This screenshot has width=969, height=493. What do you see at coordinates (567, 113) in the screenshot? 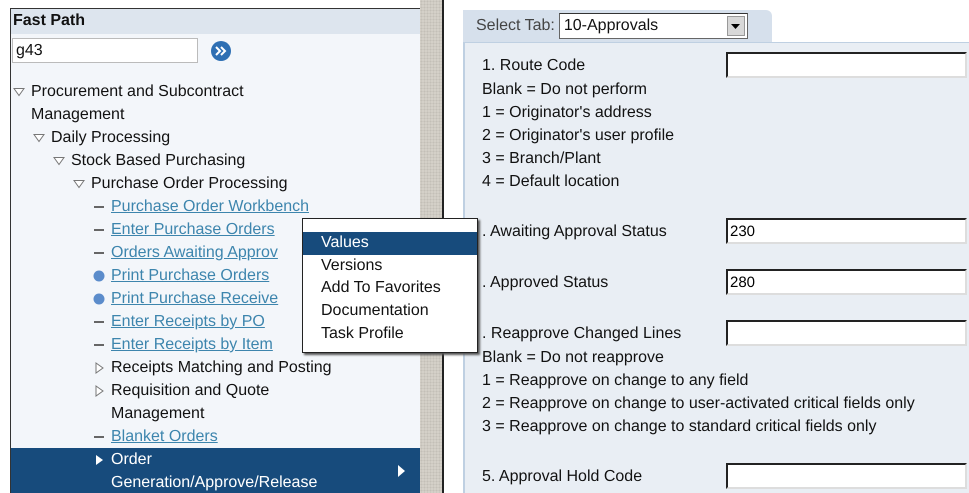
I see `hint-text: 1 = Originator's address` at bounding box center [567, 113].